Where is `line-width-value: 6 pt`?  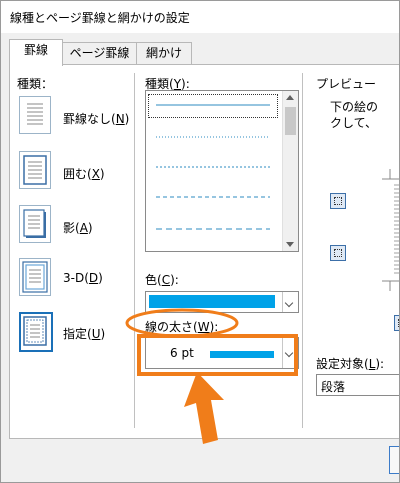 line-width-value: 6 pt is located at coordinates (182, 353).